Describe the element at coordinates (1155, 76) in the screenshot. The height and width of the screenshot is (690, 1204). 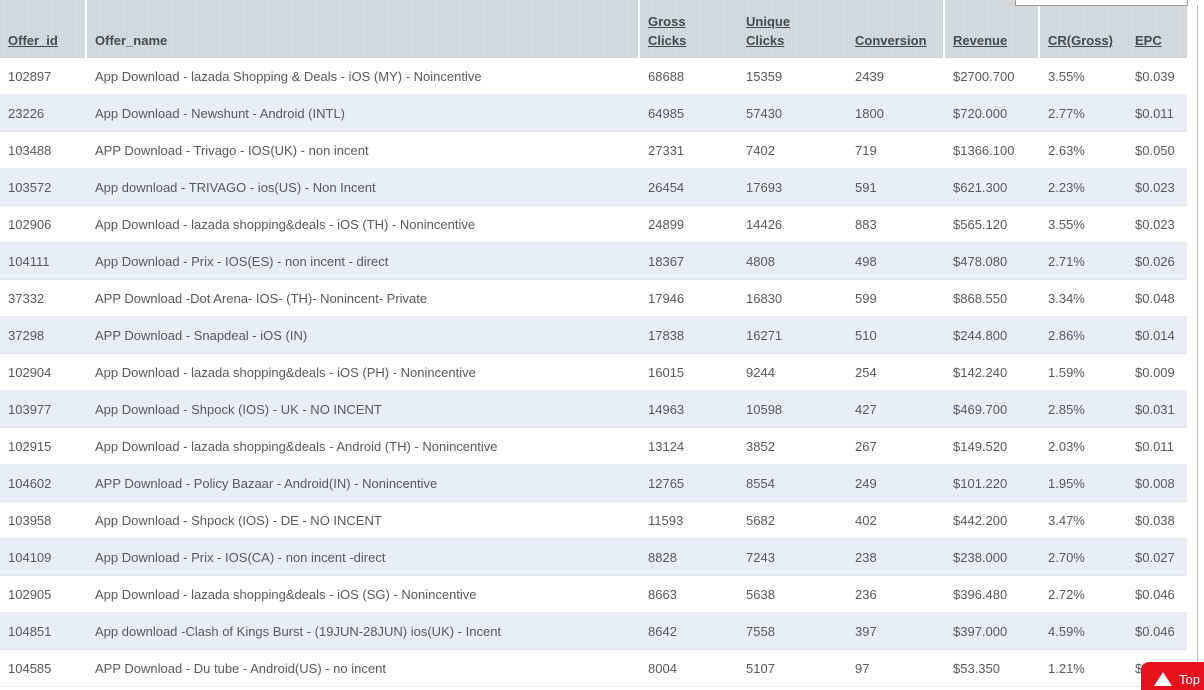
I see `cell-epc: $0.039` at that location.